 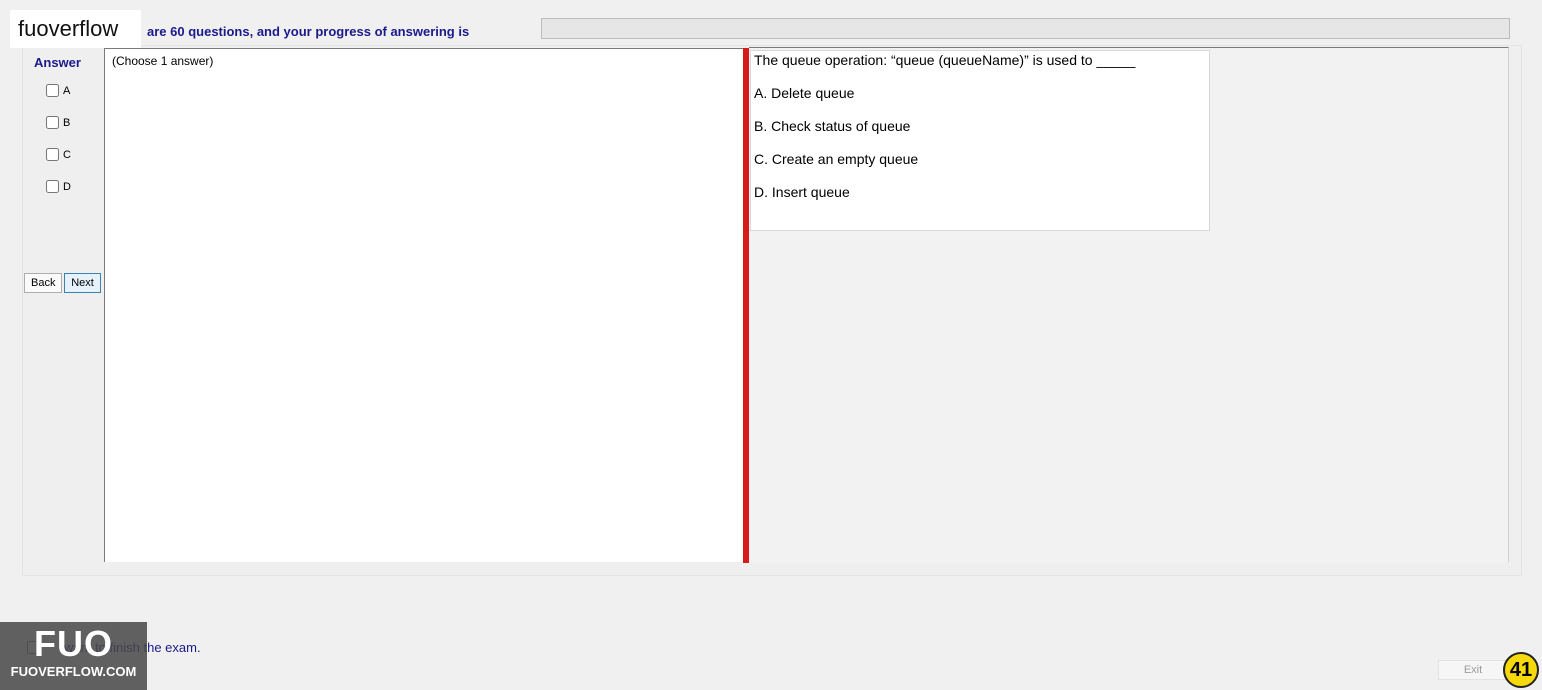 What do you see at coordinates (163, 61) in the screenshot?
I see `choose-hint: (Choose 1 answer)` at bounding box center [163, 61].